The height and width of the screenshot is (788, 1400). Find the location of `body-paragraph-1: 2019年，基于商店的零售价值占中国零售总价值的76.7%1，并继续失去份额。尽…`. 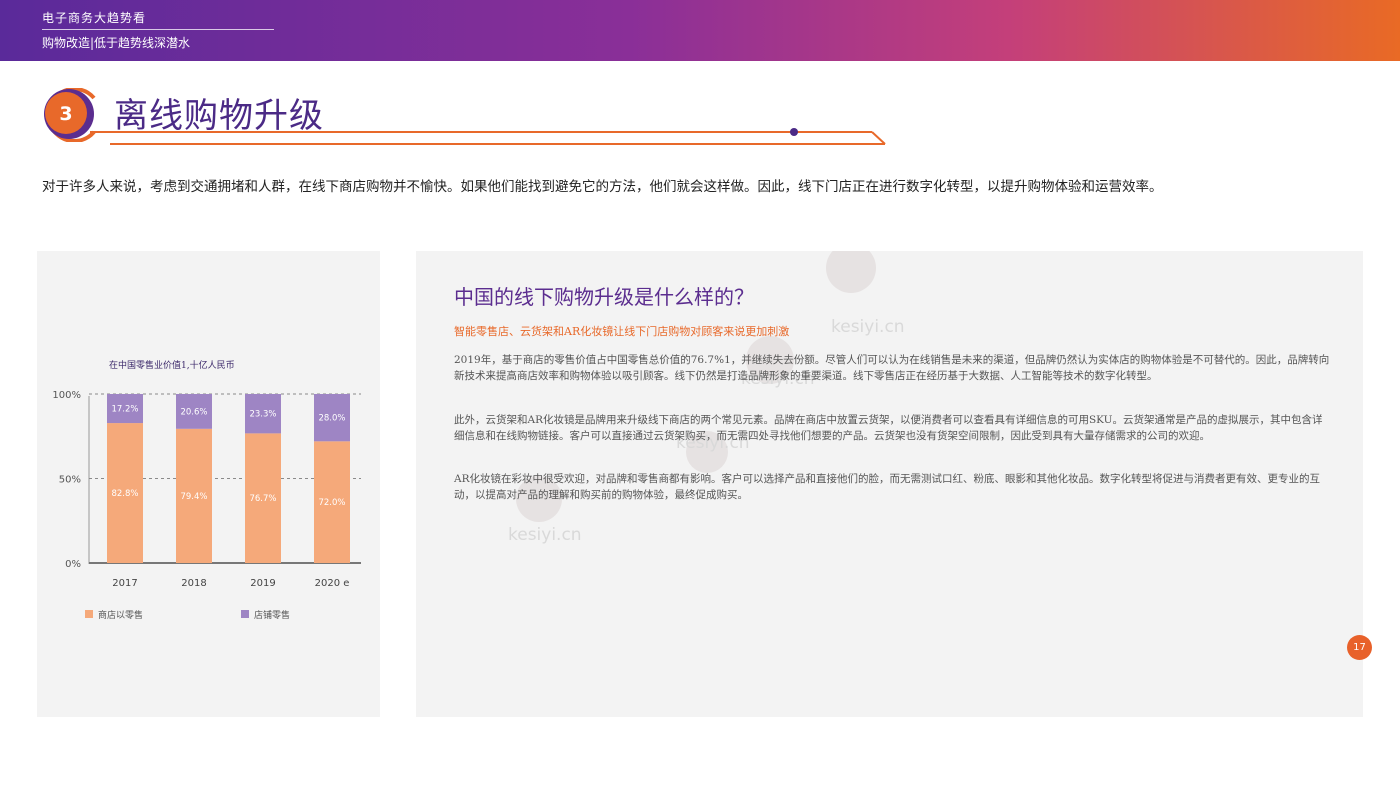

body-paragraph-1: 2019年，基于商店的零售价值占中国零售总价值的76.7%1，并继续失去份额。尽… is located at coordinates (892, 368).